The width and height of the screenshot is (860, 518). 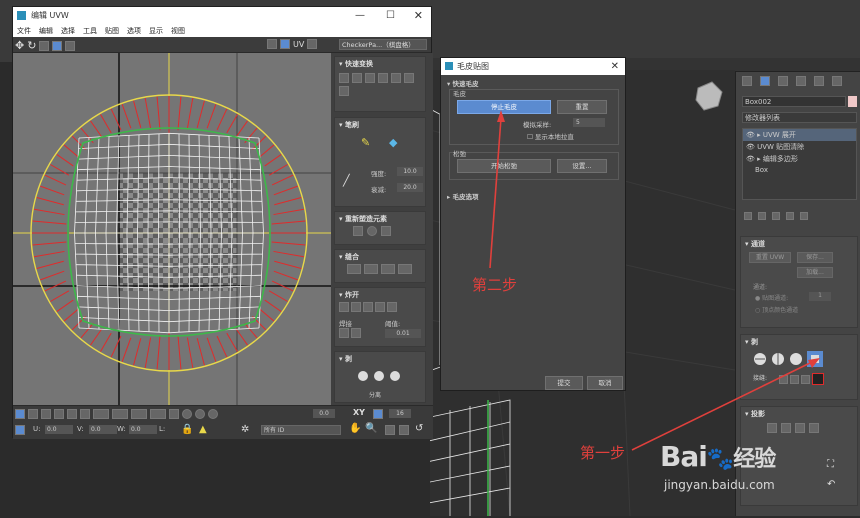 What do you see at coordinates (603, 453) in the screenshot?
I see `step1-annotation: 第一步` at bounding box center [603, 453].